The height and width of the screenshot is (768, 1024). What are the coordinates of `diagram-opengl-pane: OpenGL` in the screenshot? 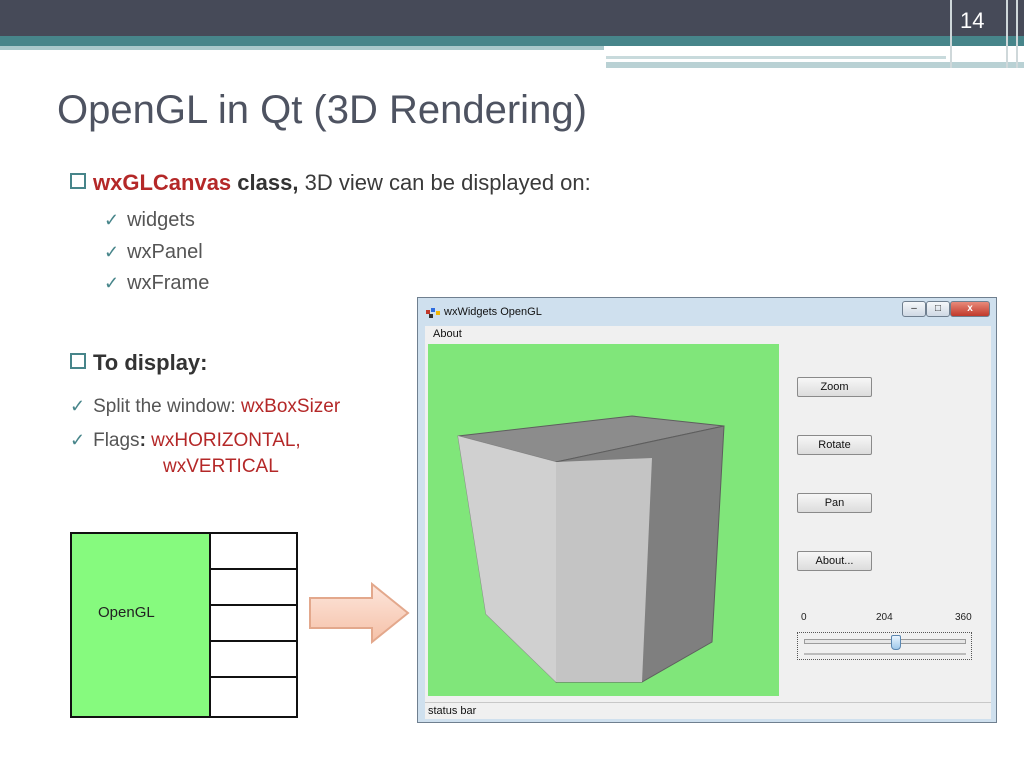 It's located at (141, 625).